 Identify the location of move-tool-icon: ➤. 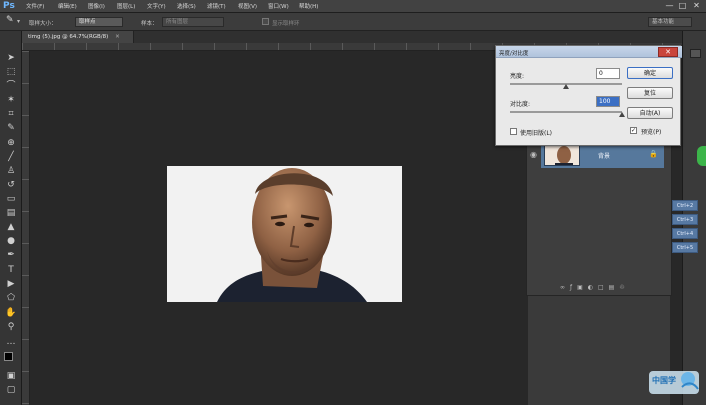
(11, 58).